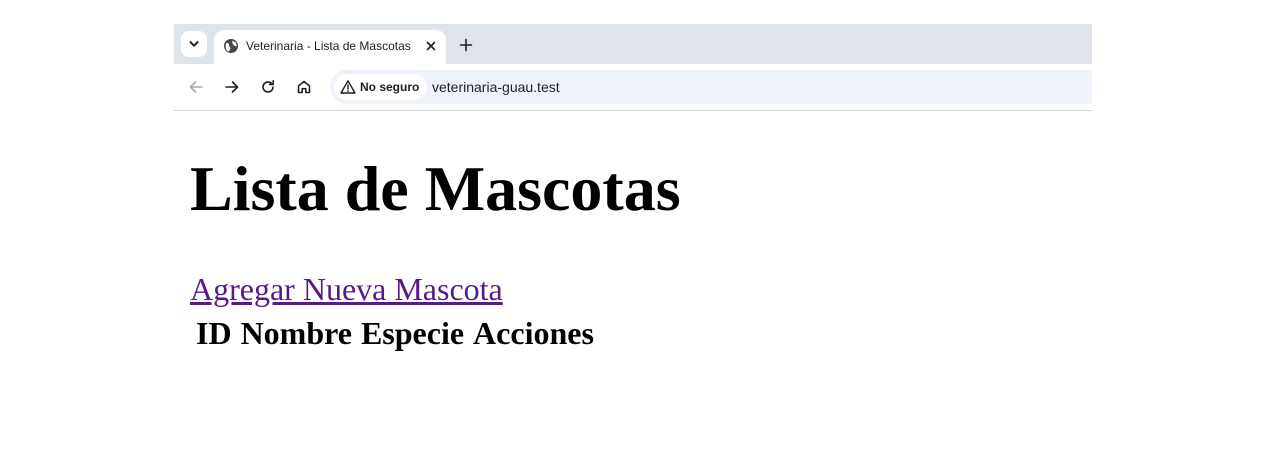 This screenshot has height=454, width=1280. I want to click on chevron-down-icon, so click(194, 44).